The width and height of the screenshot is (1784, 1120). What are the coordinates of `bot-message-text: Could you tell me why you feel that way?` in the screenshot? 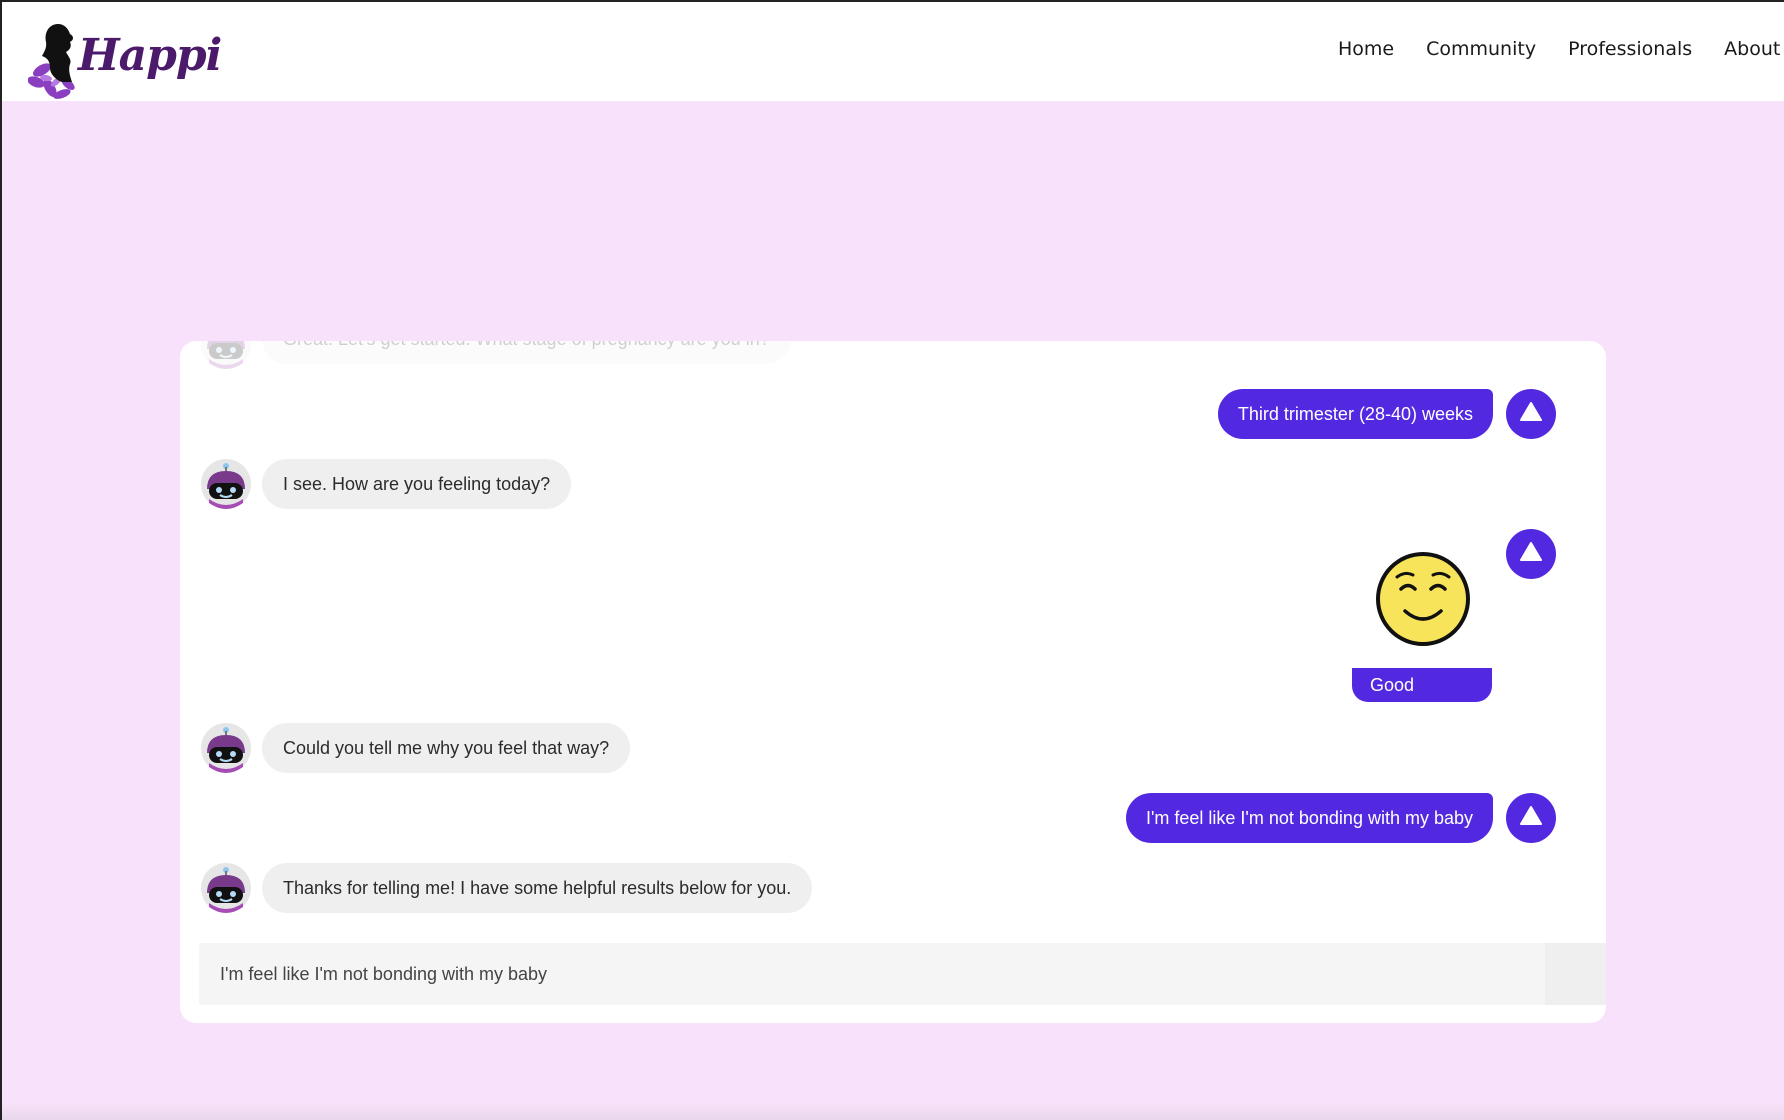 It's located at (446, 748).